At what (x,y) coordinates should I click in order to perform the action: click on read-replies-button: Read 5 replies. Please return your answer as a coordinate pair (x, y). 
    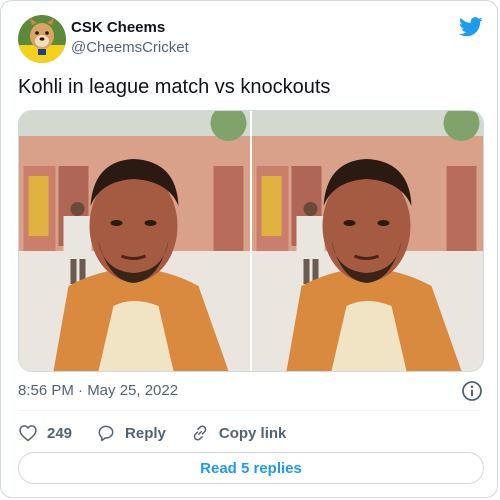
    Looking at the image, I should click on (251, 468).